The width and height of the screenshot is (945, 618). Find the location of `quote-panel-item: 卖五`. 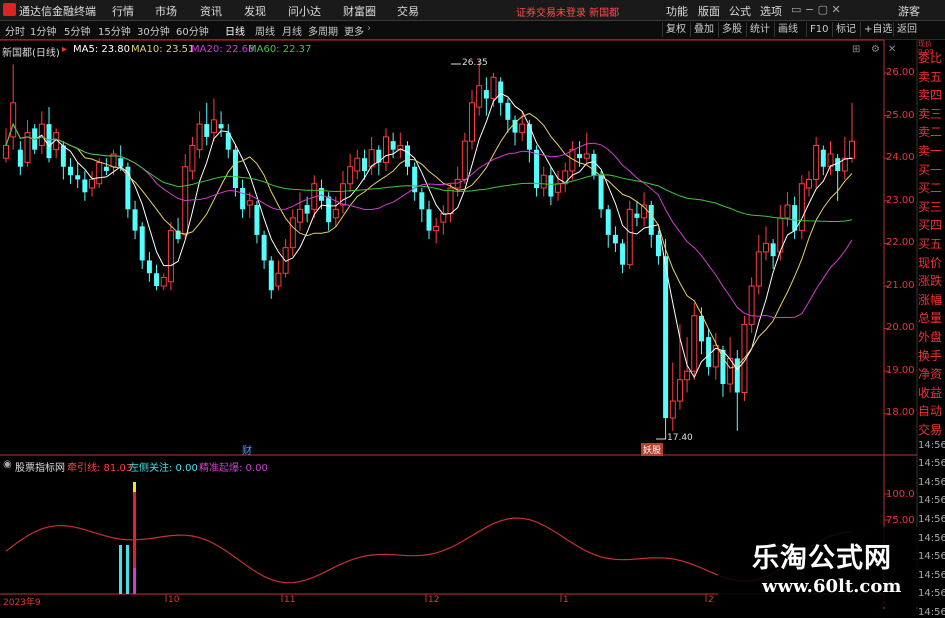

quote-panel-item: 卖五 is located at coordinates (930, 76).